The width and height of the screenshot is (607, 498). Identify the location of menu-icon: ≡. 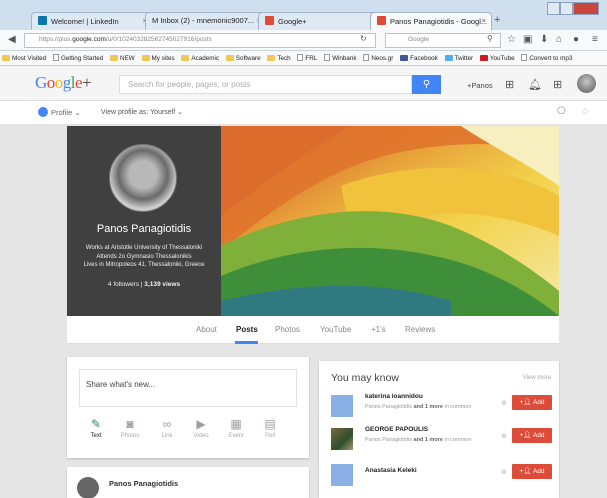
(595, 39).